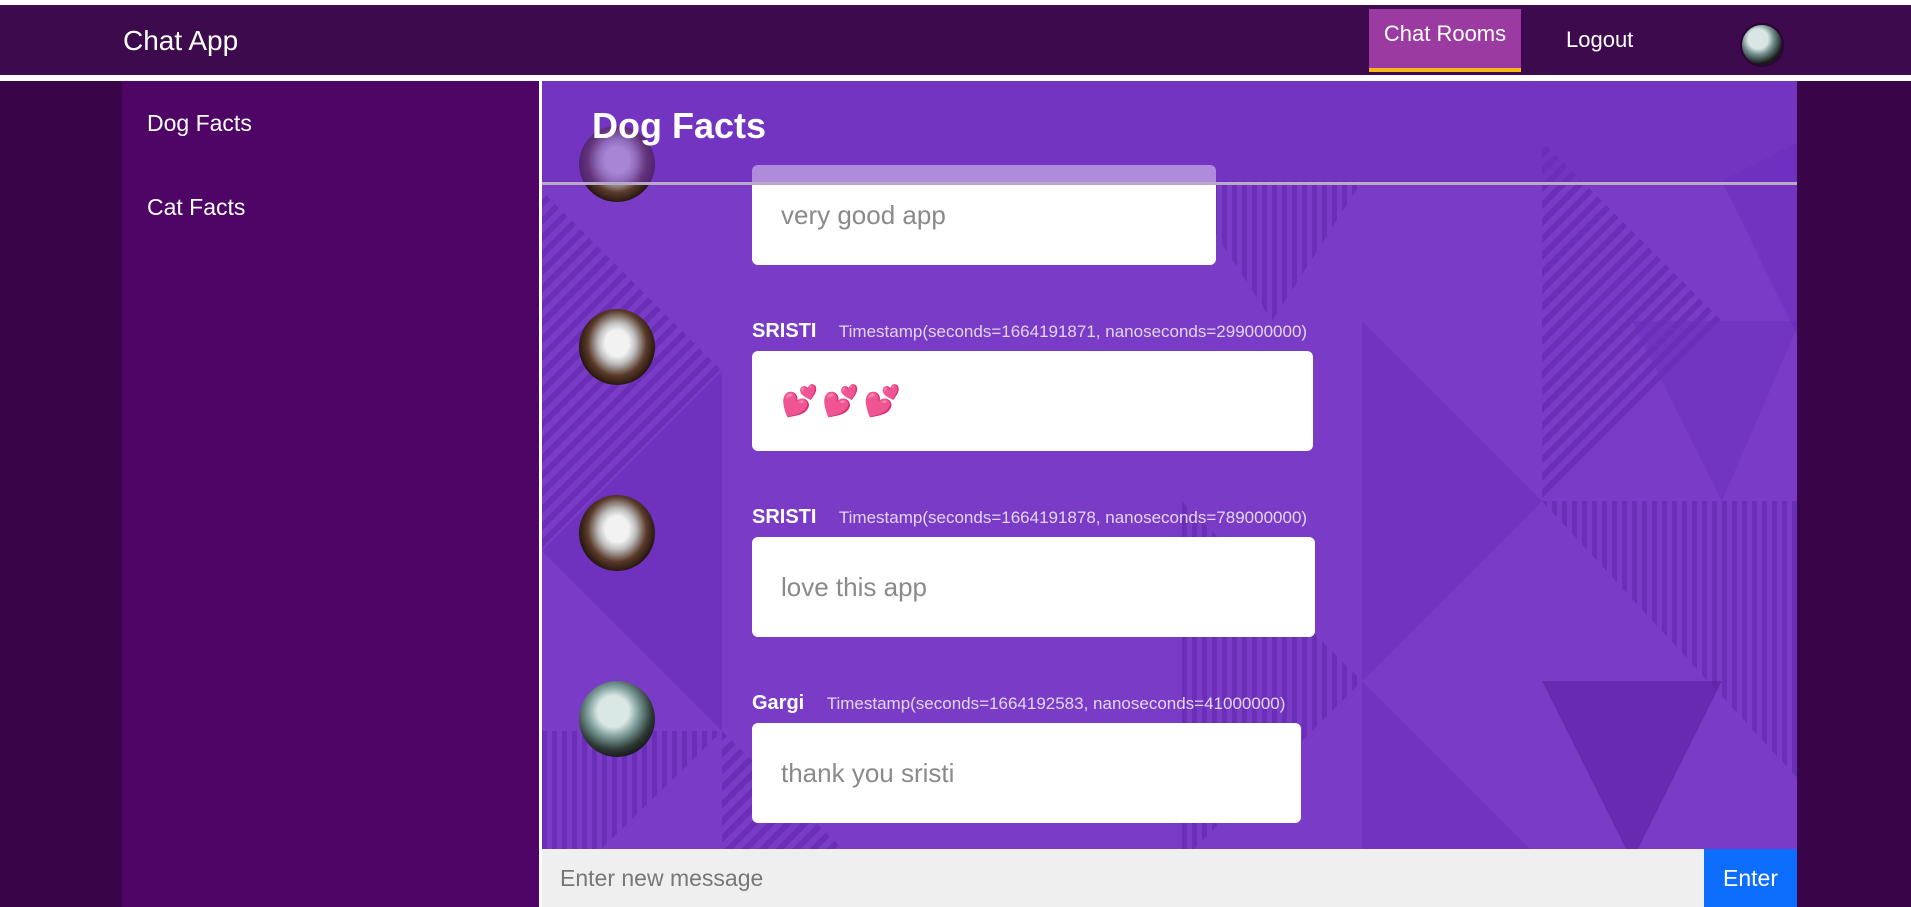 The height and width of the screenshot is (907, 1911). Describe the element at coordinates (196, 207) in the screenshot. I see `sidebar-item-cat-facts: Cat Facts` at that location.